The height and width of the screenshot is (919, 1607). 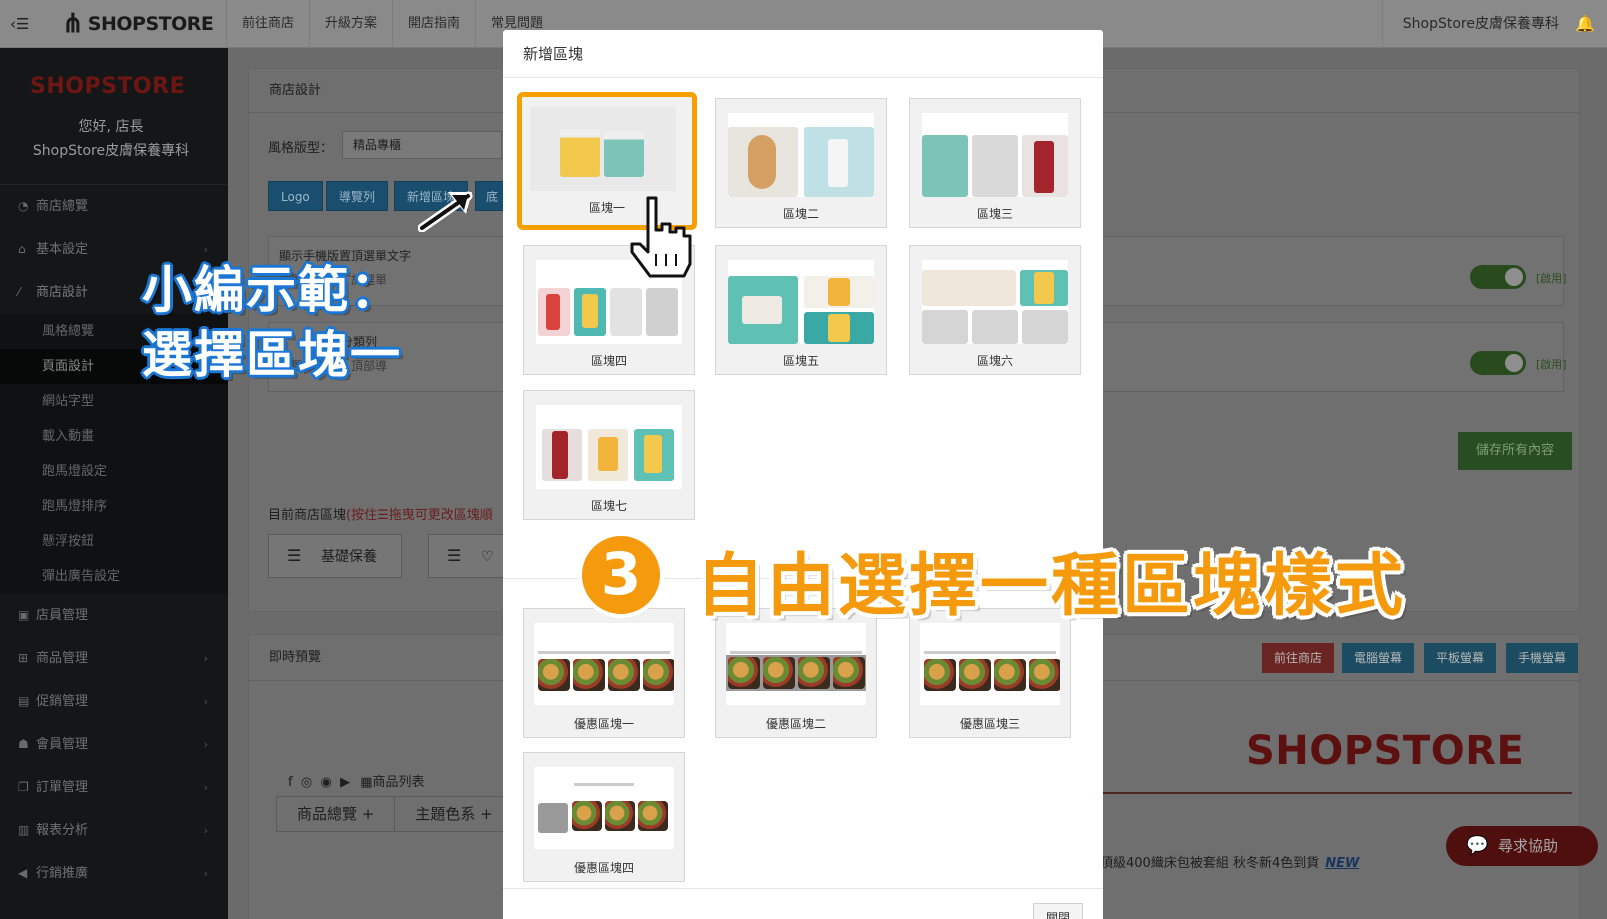 I want to click on sidebar-sub-marquee-settings: 跑馬燈設定, so click(x=114, y=471).